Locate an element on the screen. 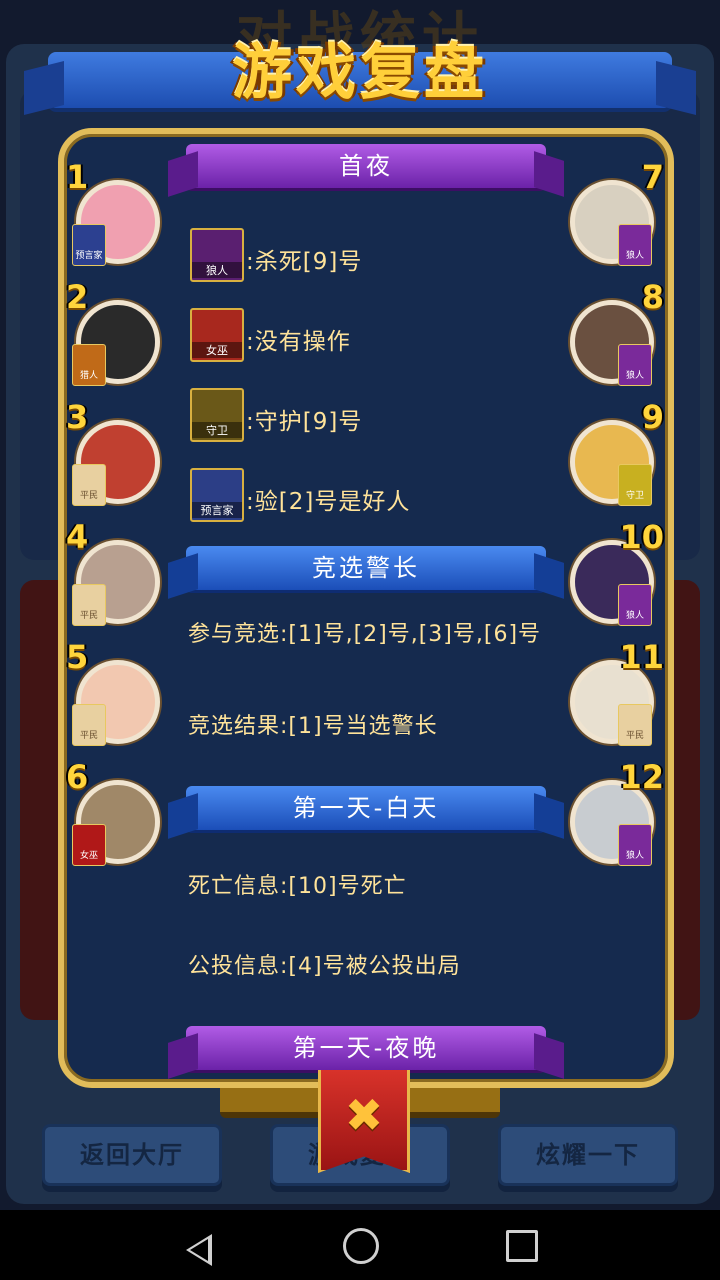  sheriff-result: 竞选结果:[1]号当选警长 is located at coordinates (313, 726).